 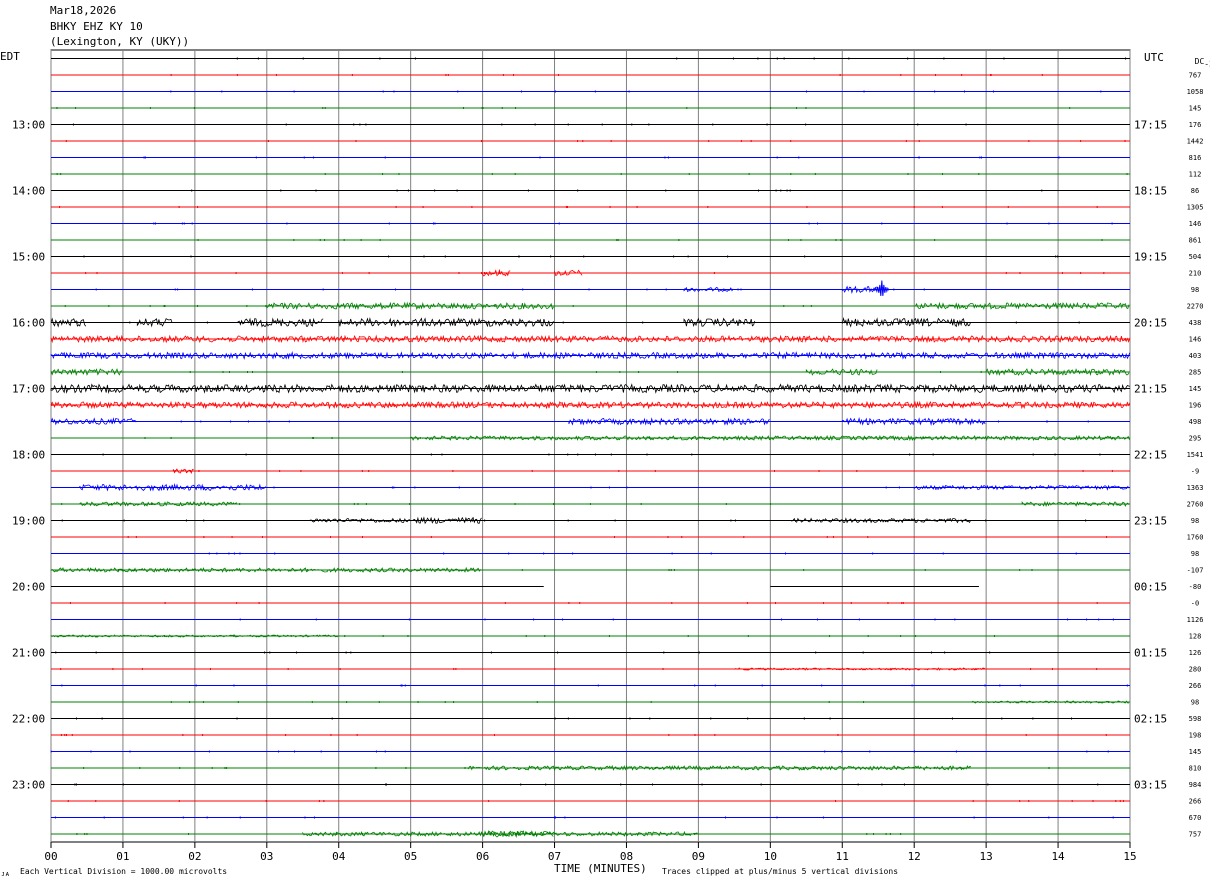 What do you see at coordinates (1150, 785) in the screenshot?
I see `right-hour-label: 03:15` at bounding box center [1150, 785].